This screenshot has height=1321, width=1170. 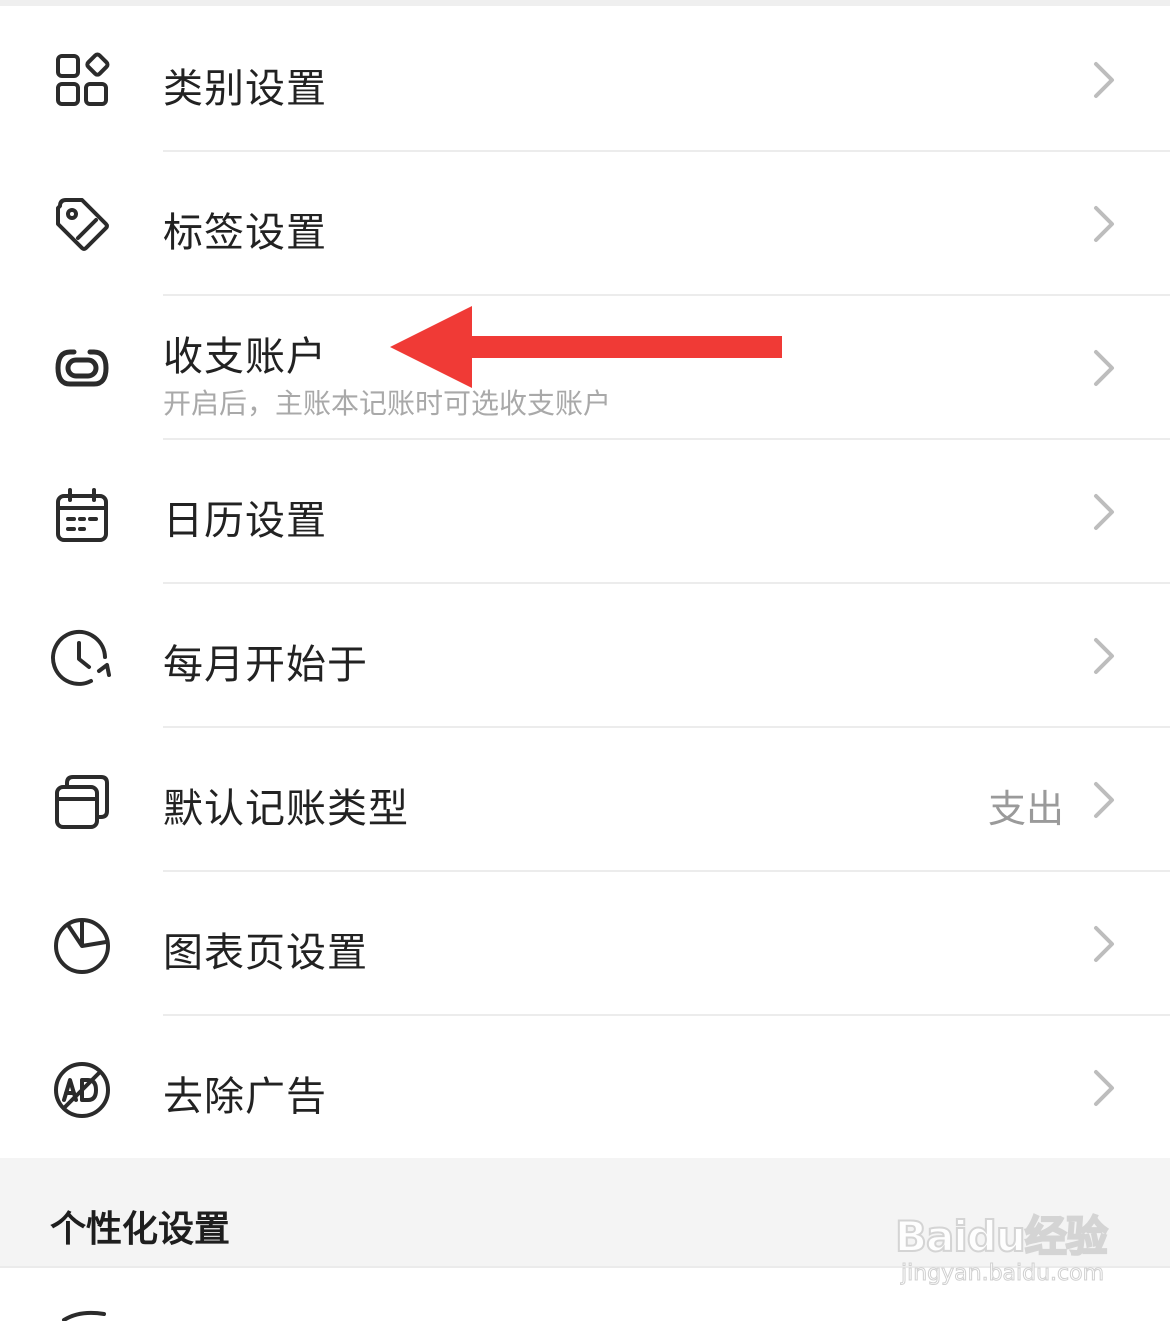 I want to click on settings-item-label: 收支账户, so click(x=245, y=357).